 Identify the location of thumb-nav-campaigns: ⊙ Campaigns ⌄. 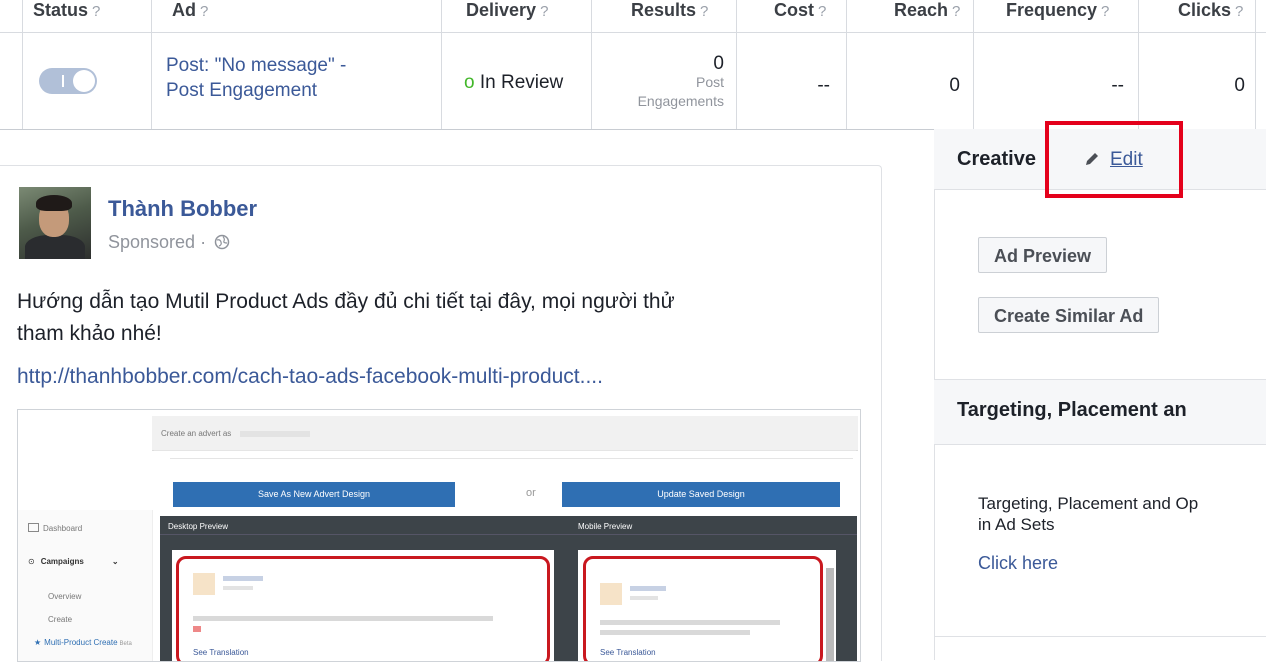
(73, 561).